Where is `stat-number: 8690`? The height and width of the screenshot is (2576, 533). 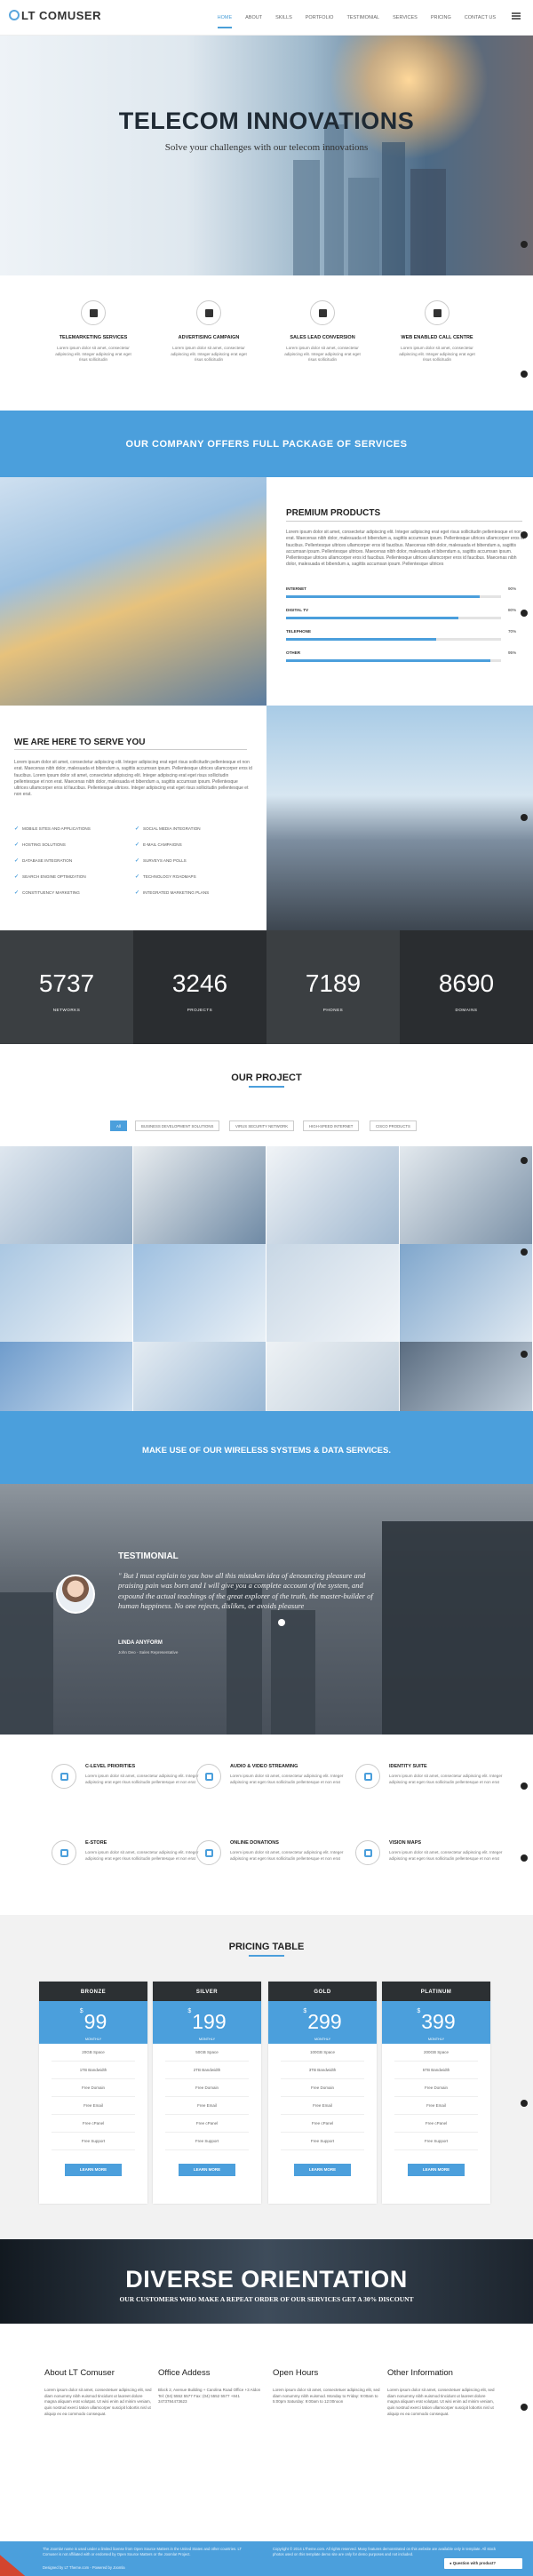
stat-number: 8690 is located at coordinates (466, 983).